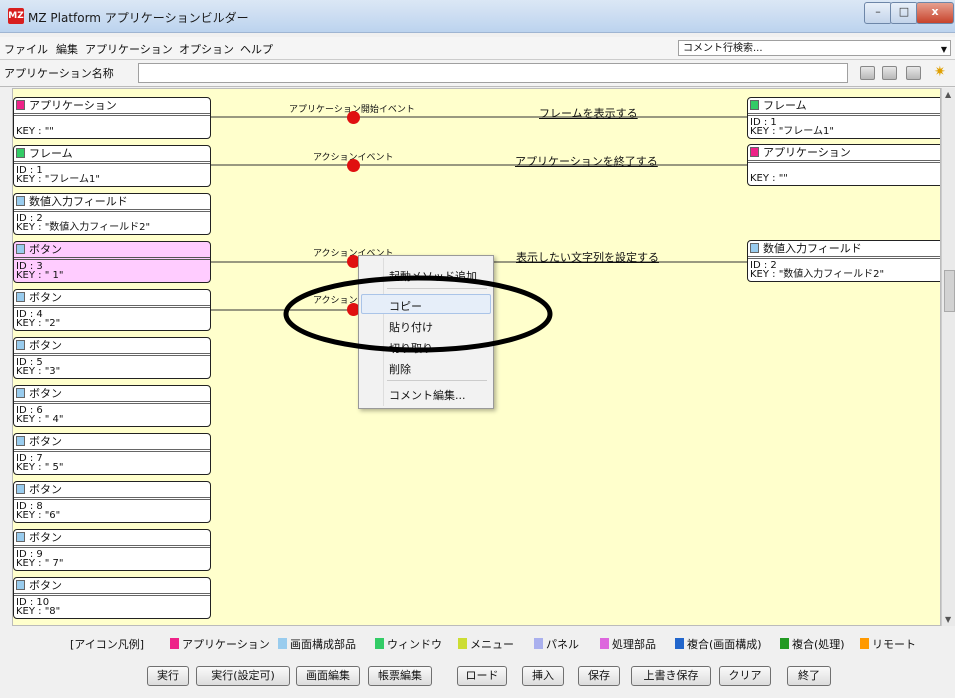 This screenshot has height=698, width=955. Describe the element at coordinates (587, 257) in the screenshot. I see `method-label: 表示したい文字列を設定する` at that location.